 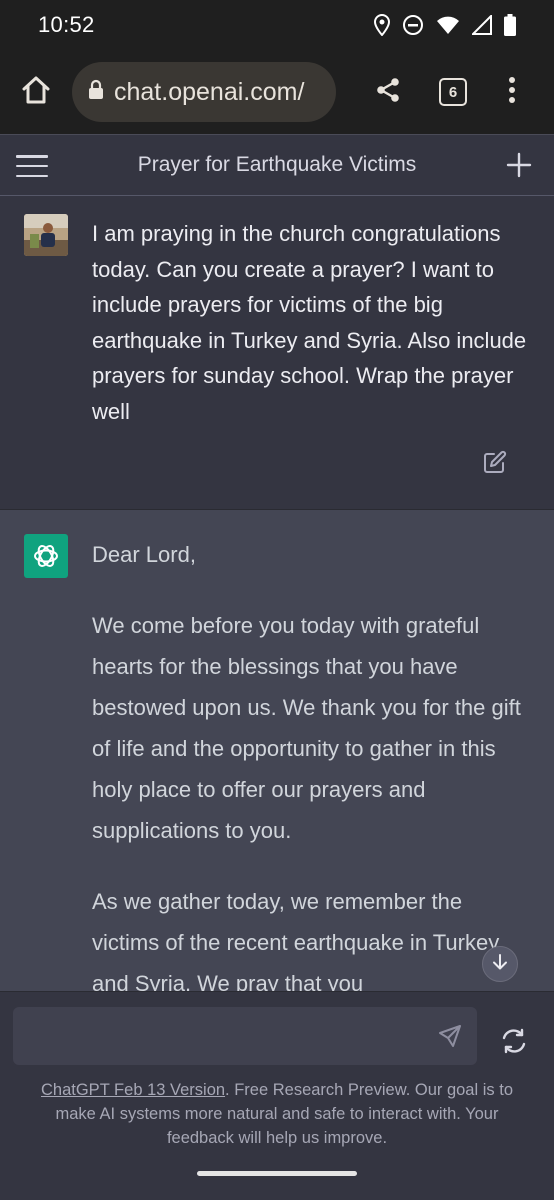 I want to click on more-menu-button, so click(x=512, y=92).